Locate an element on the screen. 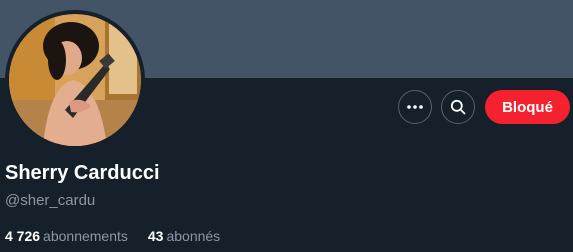 Image resolution: width=573 pixels, height=252 pixels. blocked-button: Bloqué is located at coordinates (527, 107).